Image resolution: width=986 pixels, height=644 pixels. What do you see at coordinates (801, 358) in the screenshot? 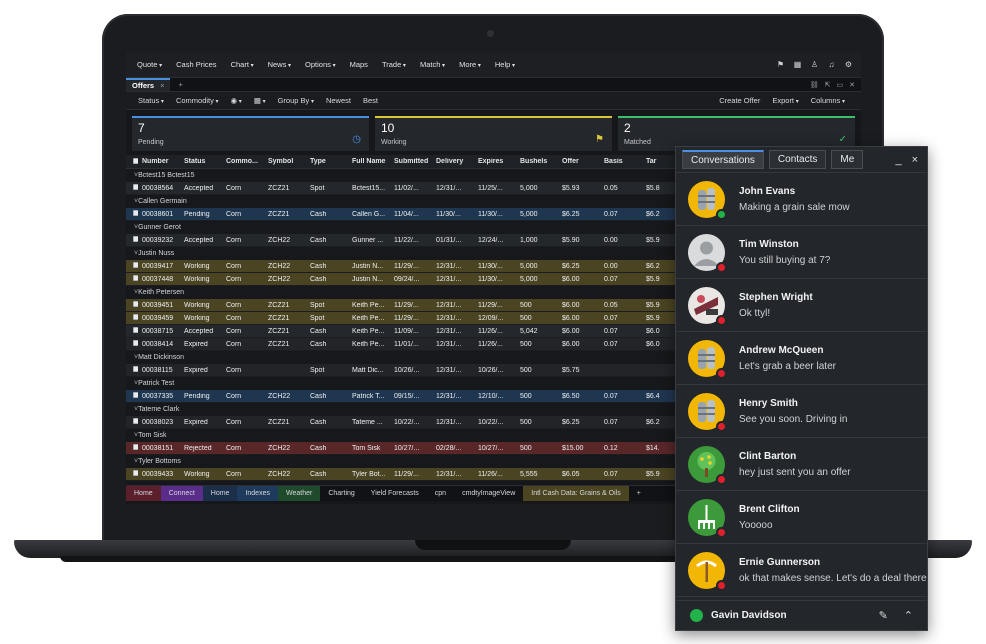
I see `conversation-andrew-mcqueen: Andrew McQueen Let's grab a beer later` at bounding box center [801, 358].